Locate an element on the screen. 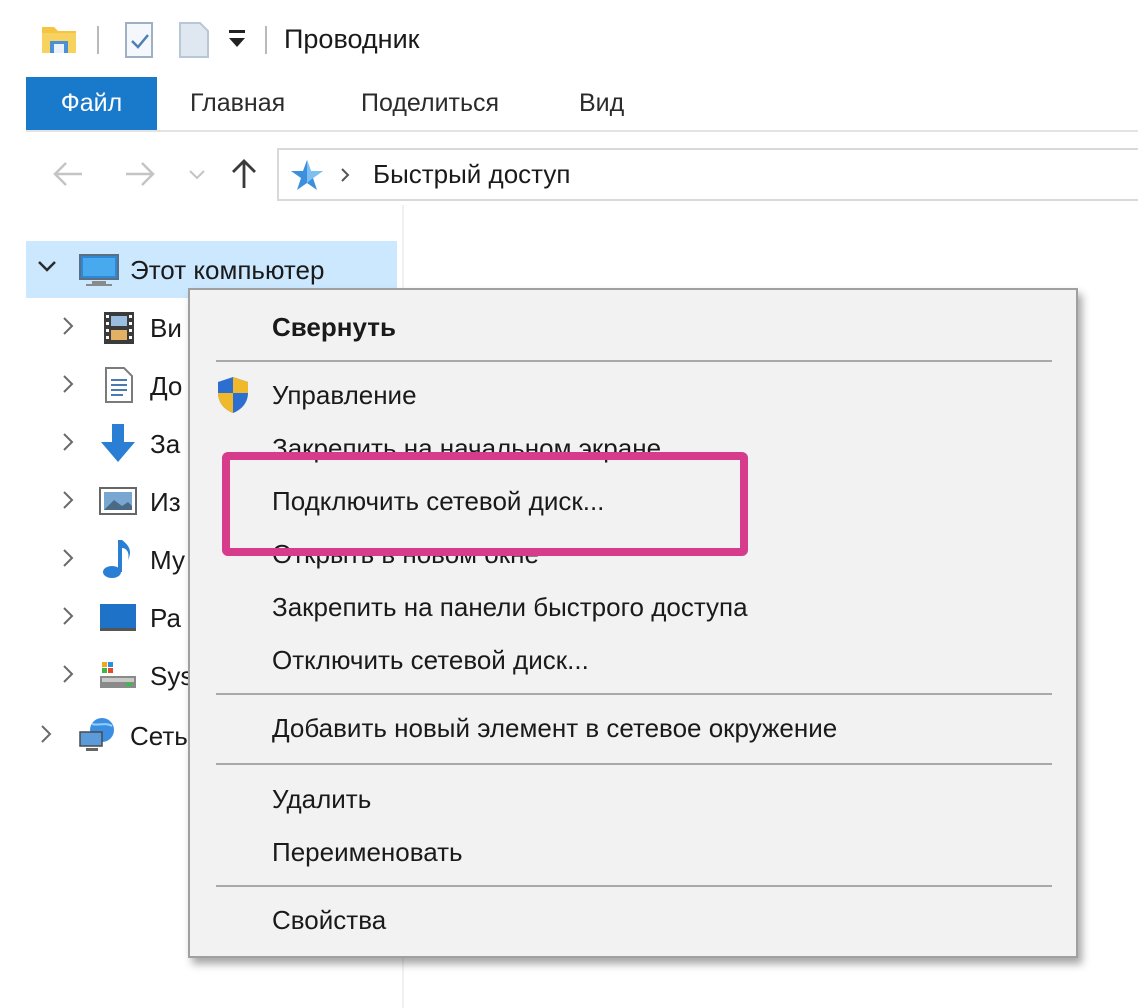 Image resolution: width=1138 pixels, height=1008 pixels. tab-view: Вид is located at coordinates (601, 103).